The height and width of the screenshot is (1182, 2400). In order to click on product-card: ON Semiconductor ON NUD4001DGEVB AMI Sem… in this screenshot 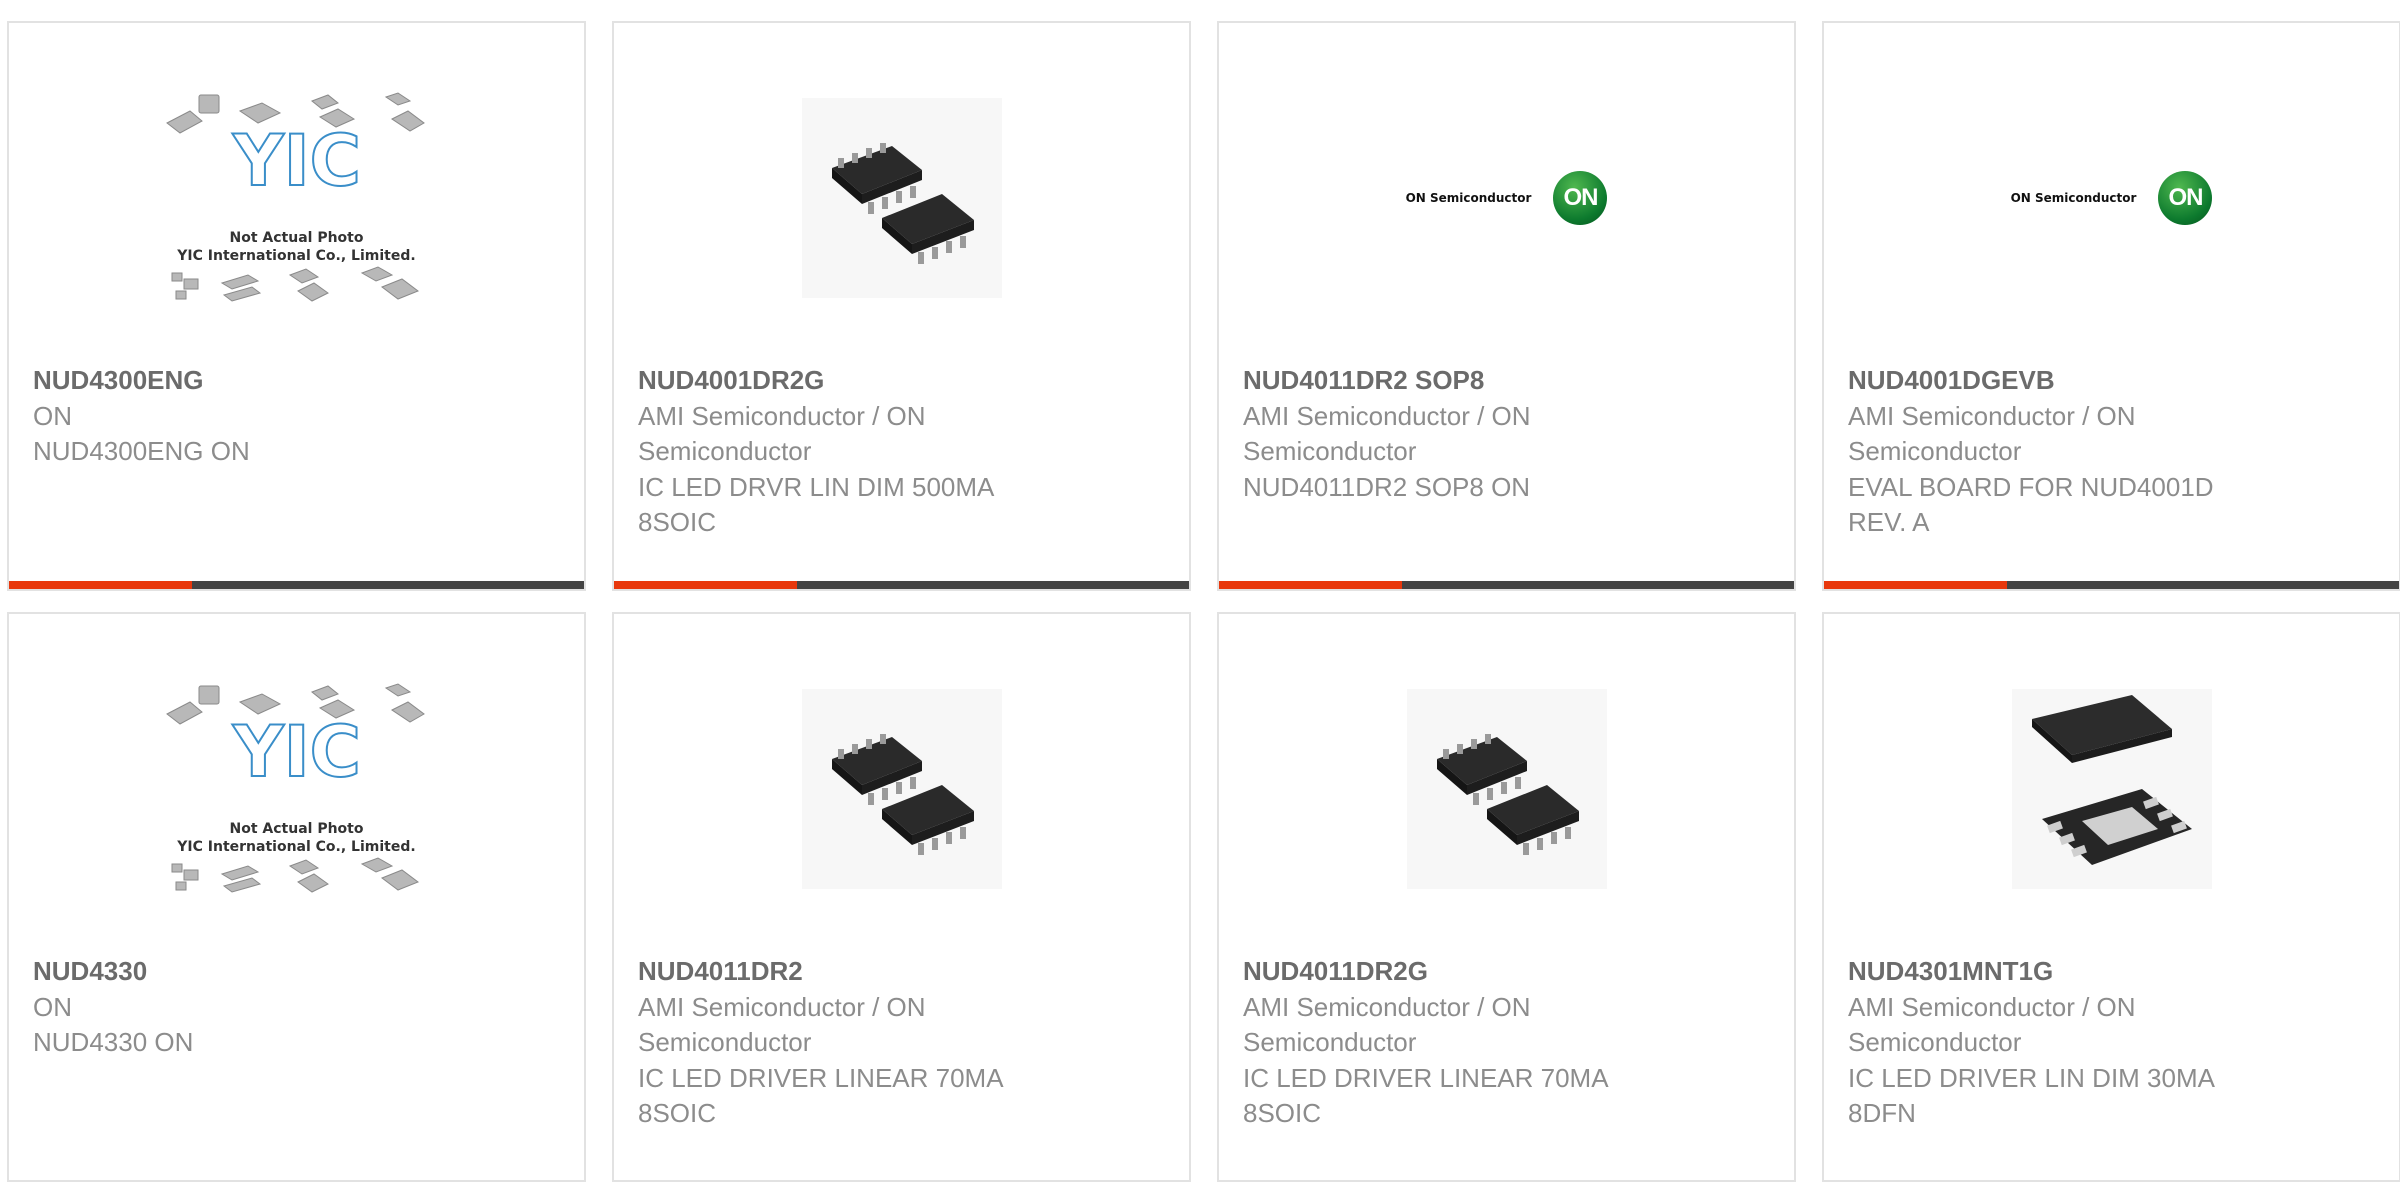, I will do `click(2111, 306)`.